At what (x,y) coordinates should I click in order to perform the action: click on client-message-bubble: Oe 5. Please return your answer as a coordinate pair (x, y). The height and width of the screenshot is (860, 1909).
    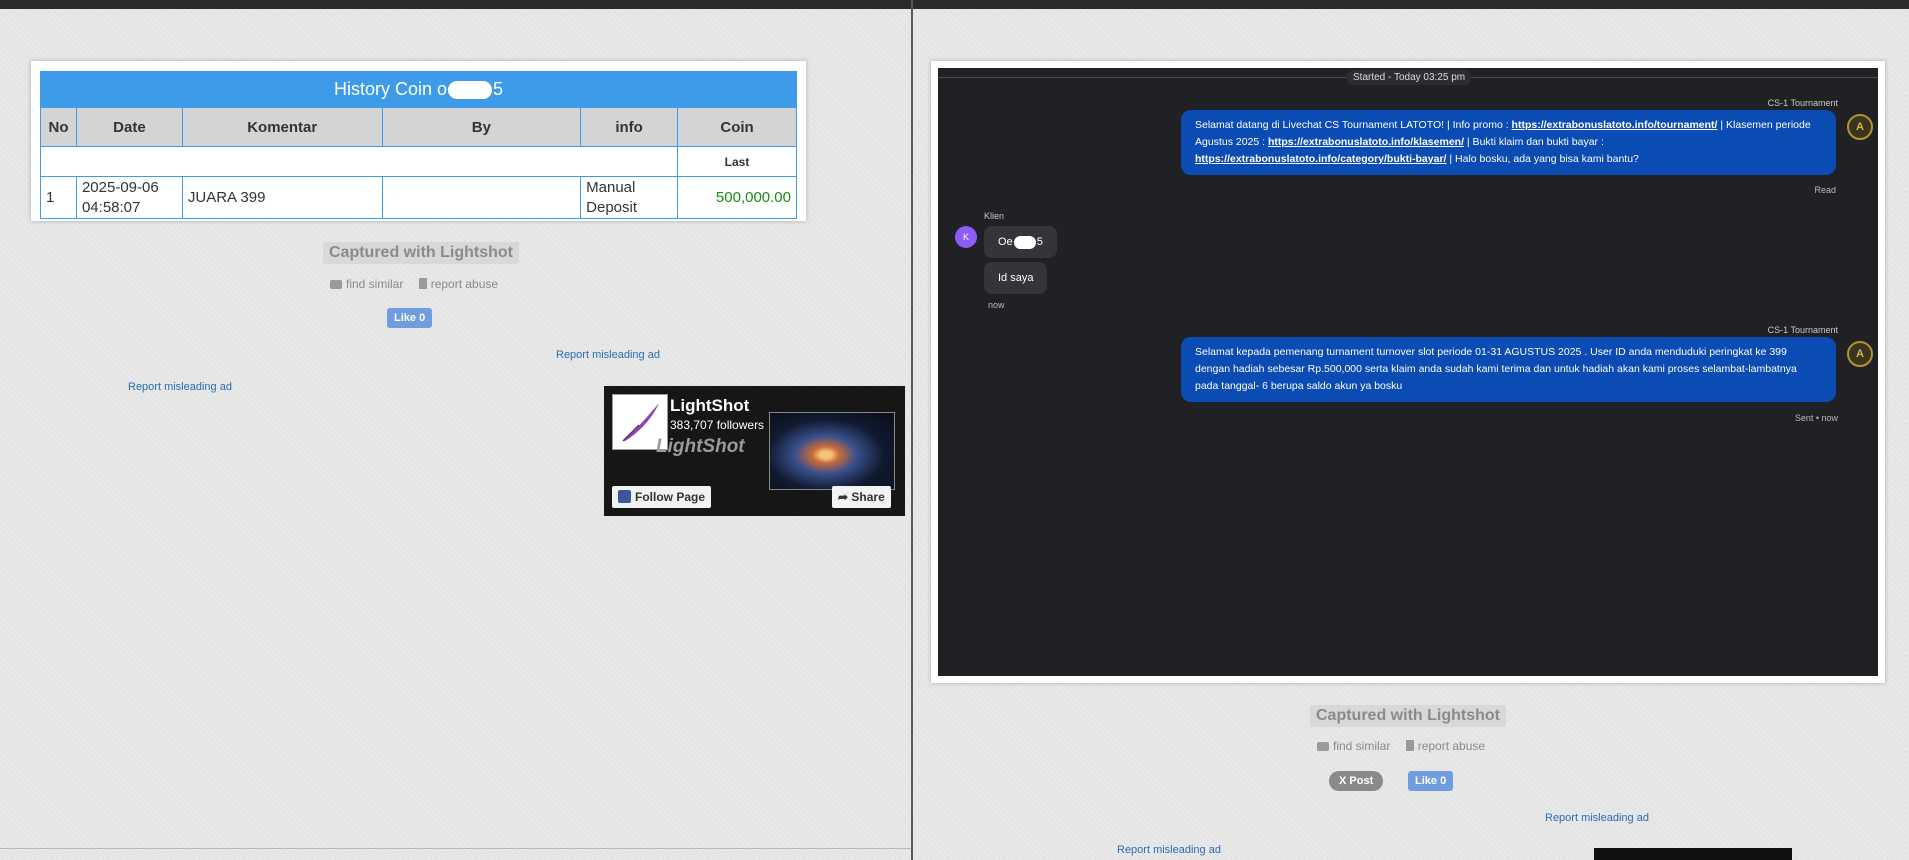
    Looking at the image, I should click on (1020, 242).